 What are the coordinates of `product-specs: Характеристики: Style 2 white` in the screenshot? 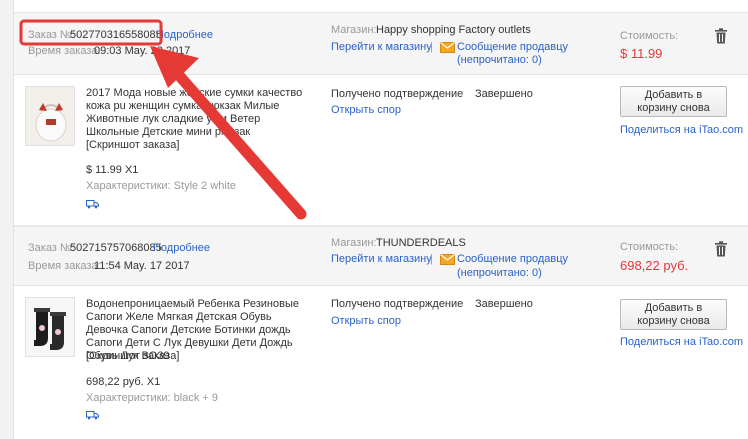 It's located at (161, 186).